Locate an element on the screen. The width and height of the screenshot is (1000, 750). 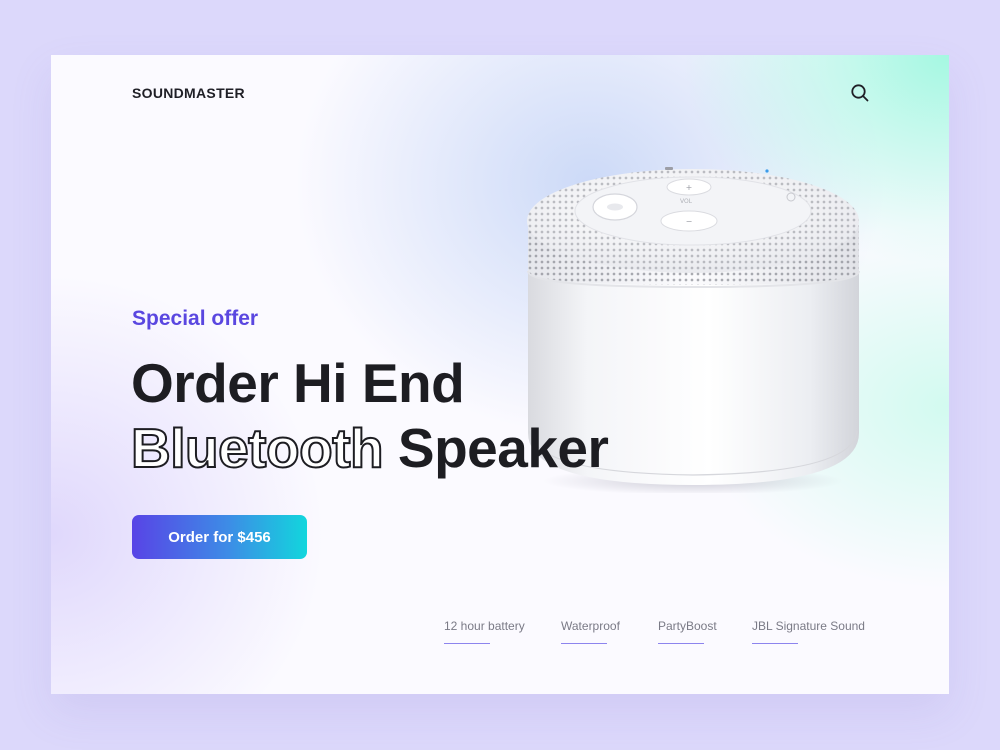
order-button: Order for $456 is located at coordinates (219, 537).